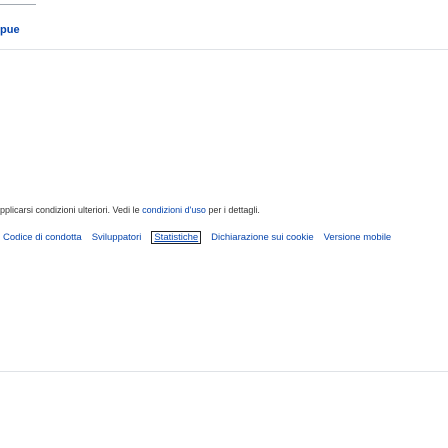  I want to click on terms-of-use-link: condizioni d'uso, so click(174, 210).